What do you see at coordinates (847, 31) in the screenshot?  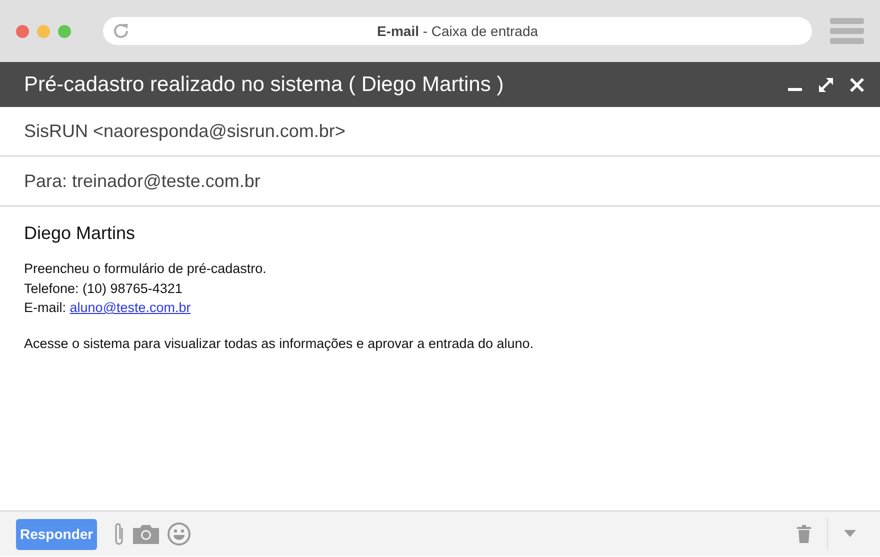 I see `menu-icon` at bounding box center [847, 31].